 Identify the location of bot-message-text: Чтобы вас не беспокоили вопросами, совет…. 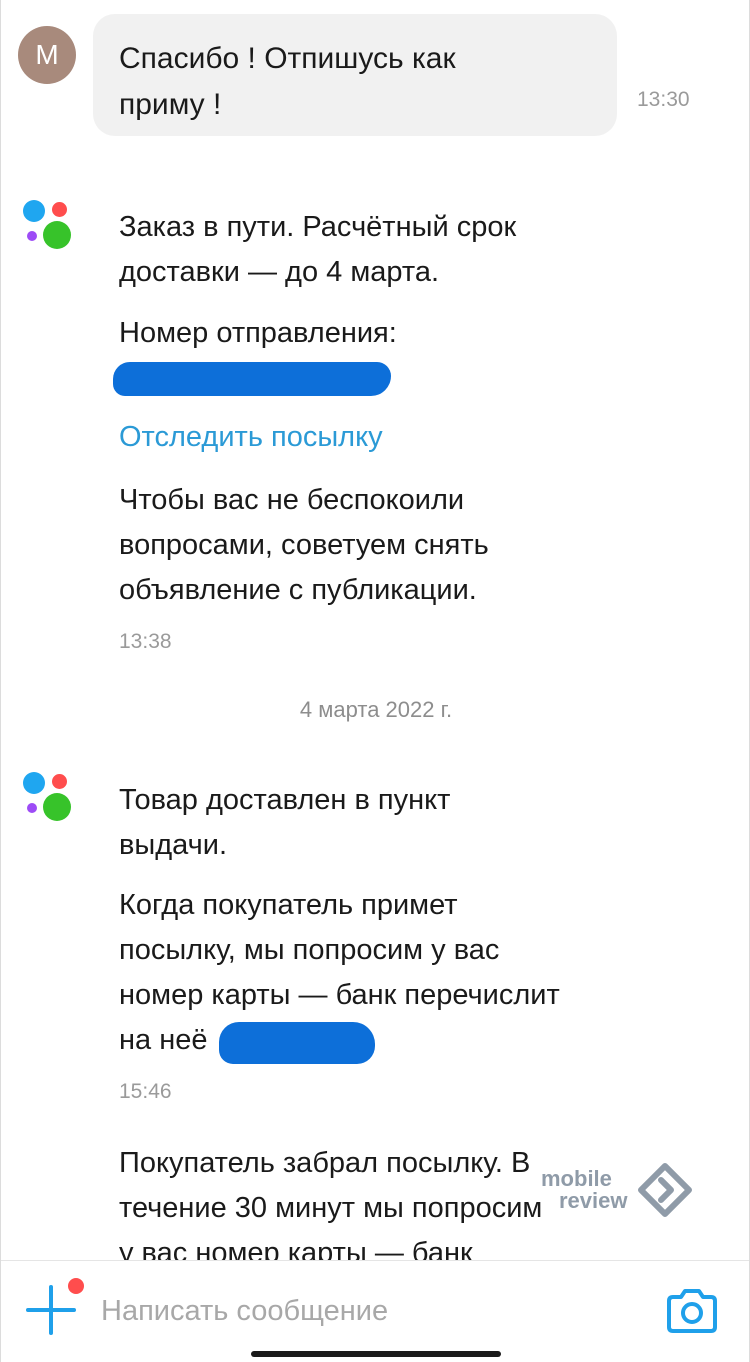
(304, 545).